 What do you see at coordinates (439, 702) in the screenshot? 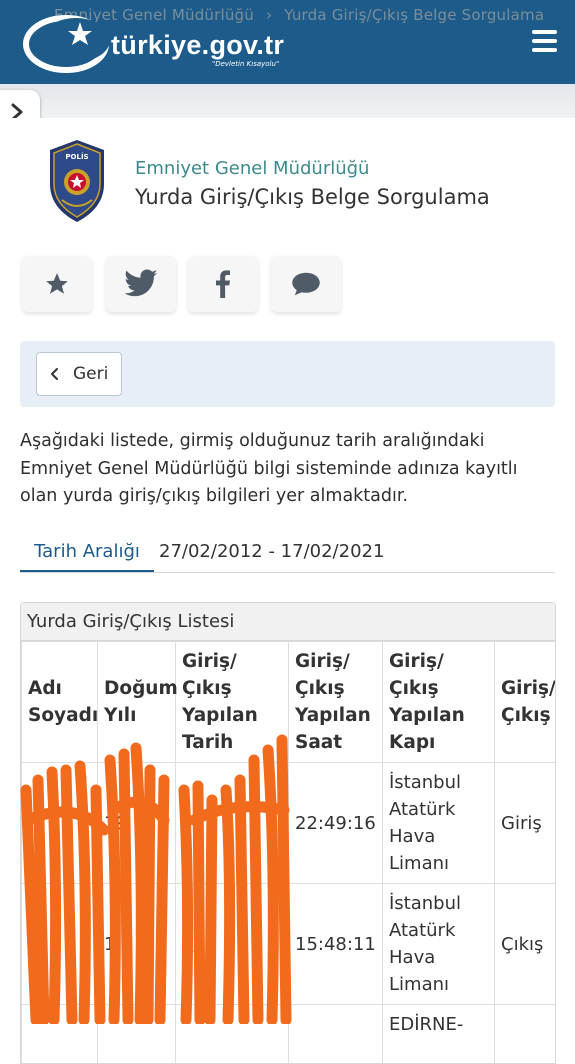
I see `column-header-gate: Giriş/Çıkış Yapılan Kapı` at bounding box center [439, 702].